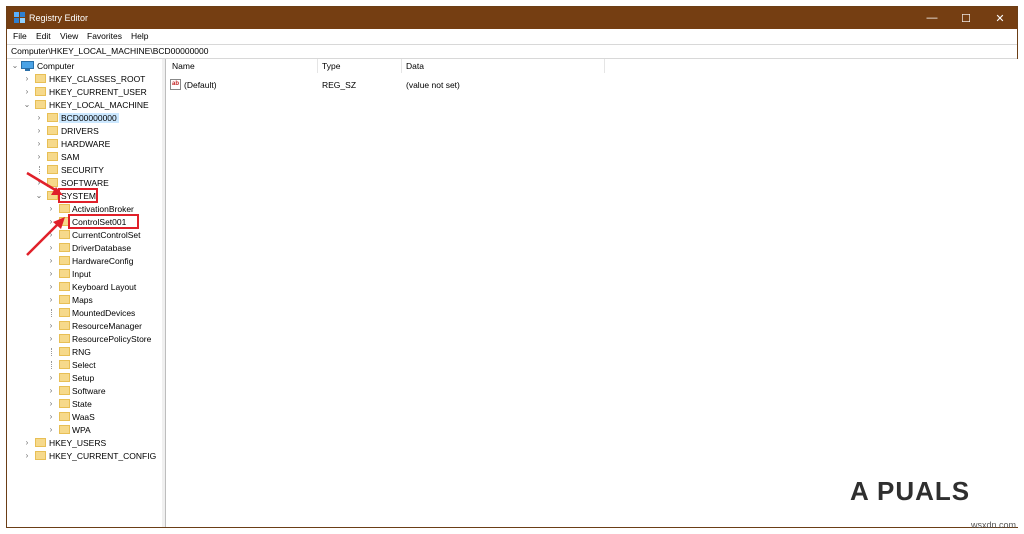 The width and height of the screenshot is (1024, 534). I want to click on controlset001-highlight-box, so click(103, 221).